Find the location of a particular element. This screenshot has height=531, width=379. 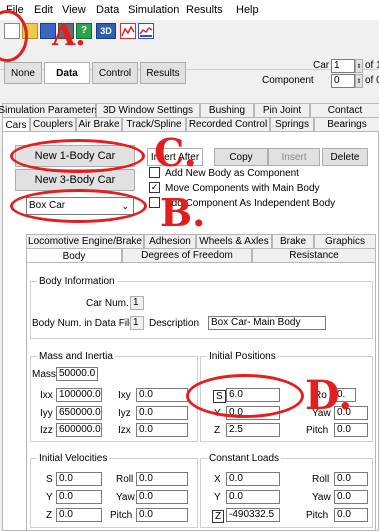

x-load-label: X is located at coordinates (217, 479).